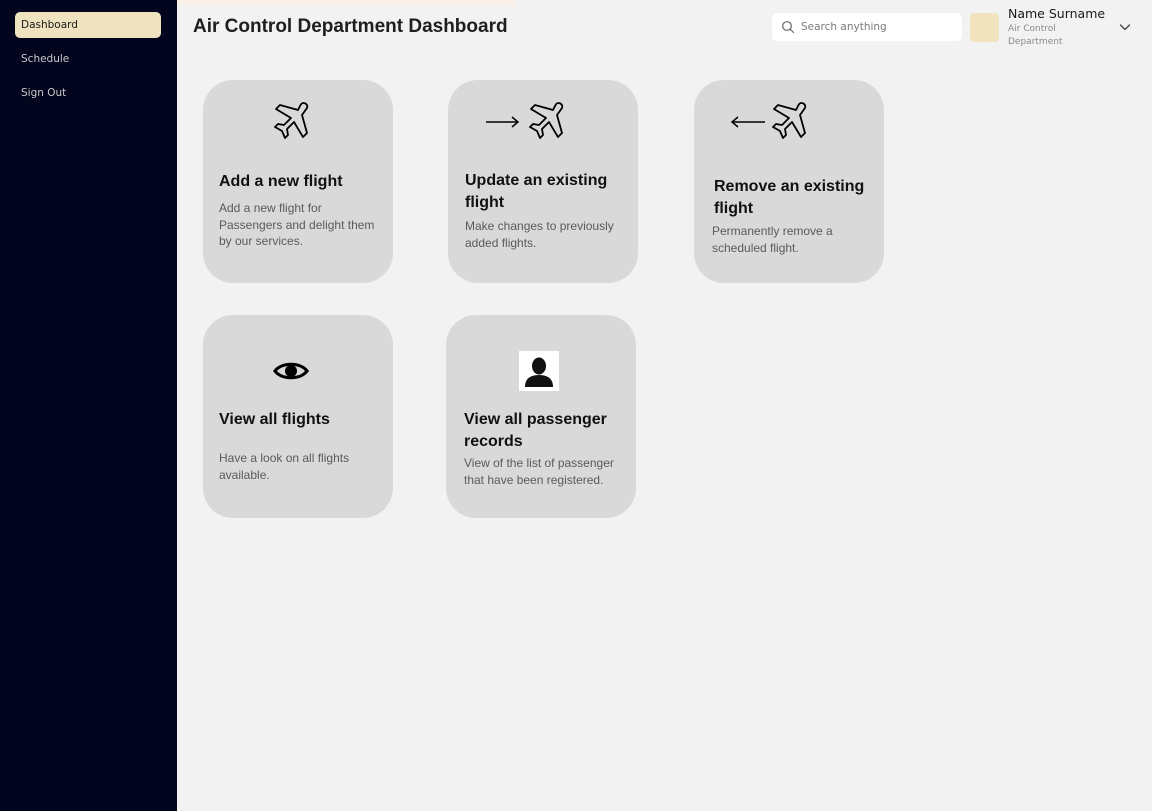  What do you see at coordinates (88, 25) in the screenshot?
I see `sidebar-item-dashboard: Dashboard` at bounding box center [88, 25].